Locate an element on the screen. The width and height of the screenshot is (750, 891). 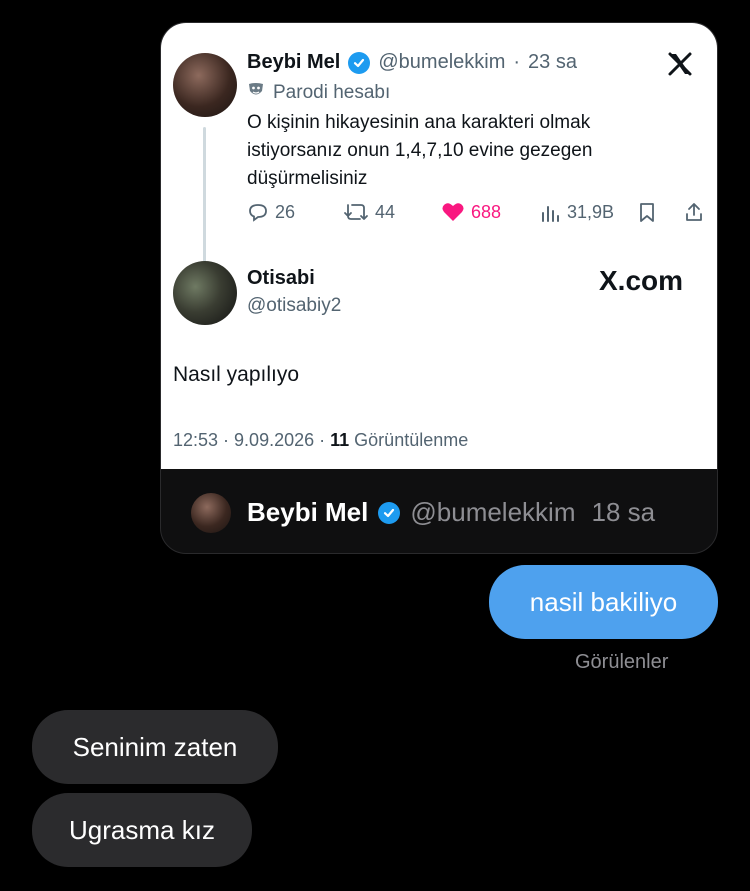
views-button: 31,9B is located at coordinates (576, 212).